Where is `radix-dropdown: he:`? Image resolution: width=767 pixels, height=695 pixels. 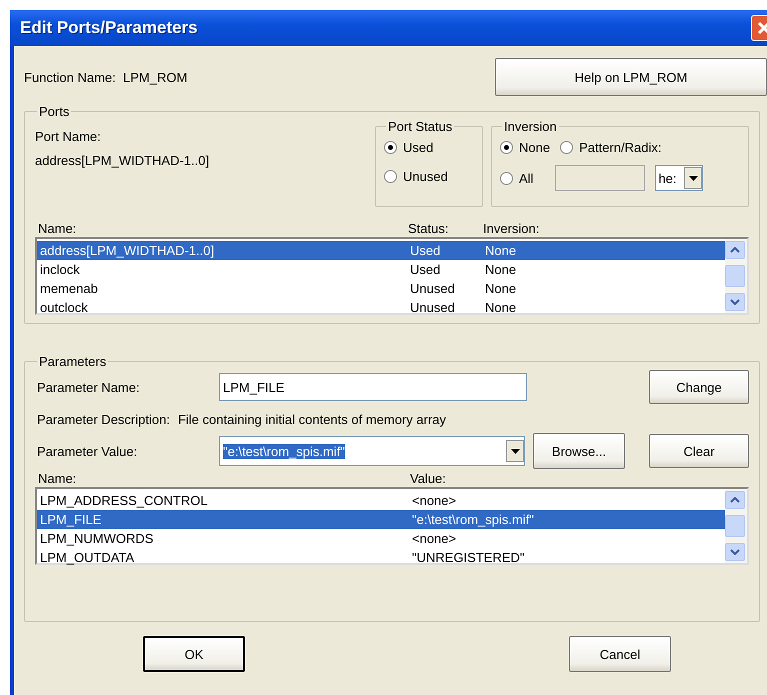
radix-dropdown: he: is located at coordinates (679, 178).